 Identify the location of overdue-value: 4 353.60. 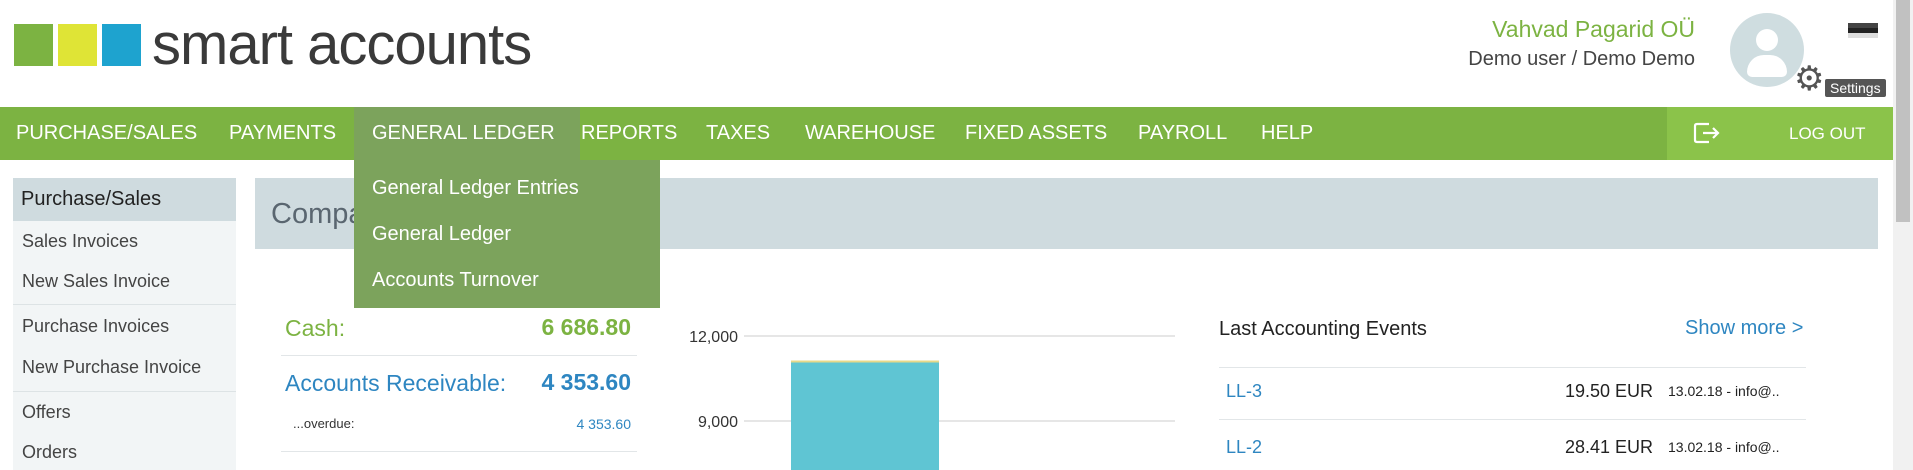
(604, 424).